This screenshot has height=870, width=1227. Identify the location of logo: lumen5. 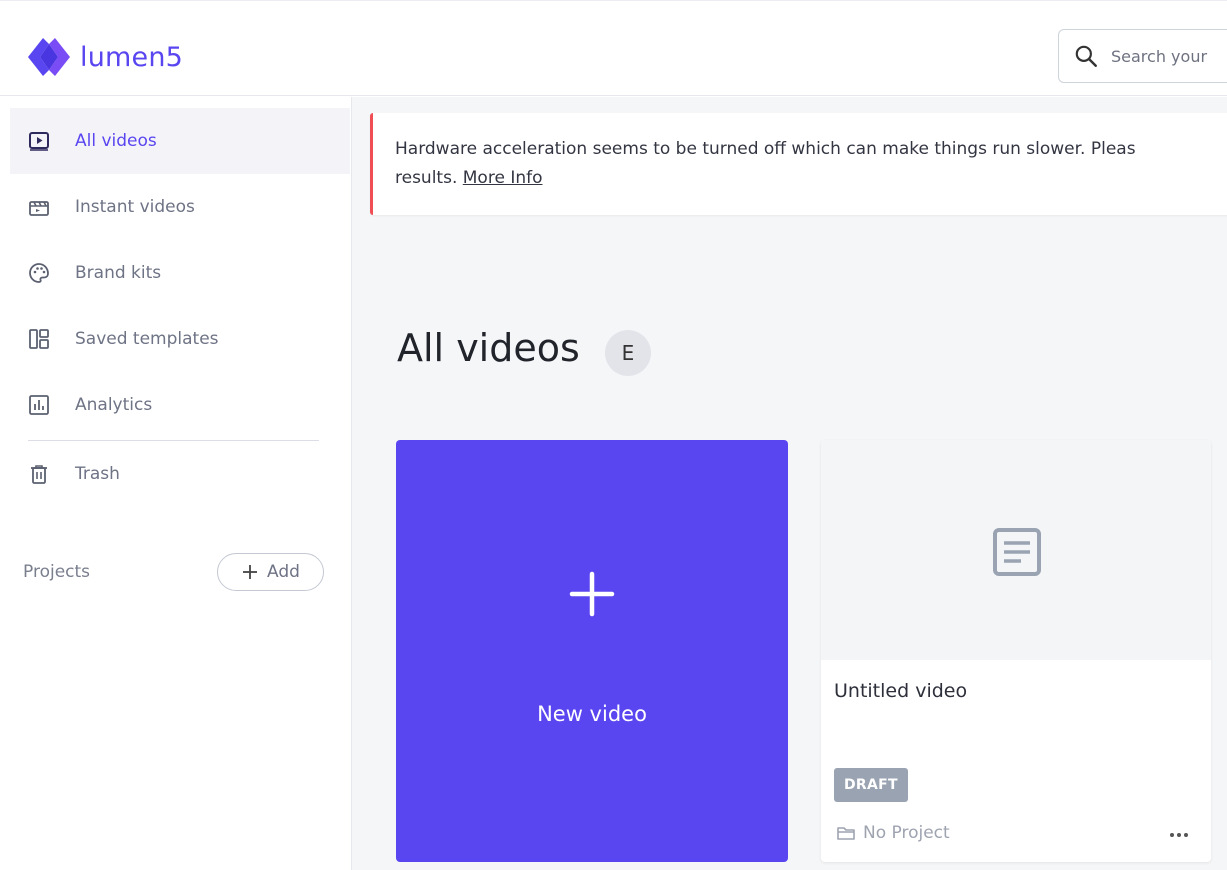
(104, 57).